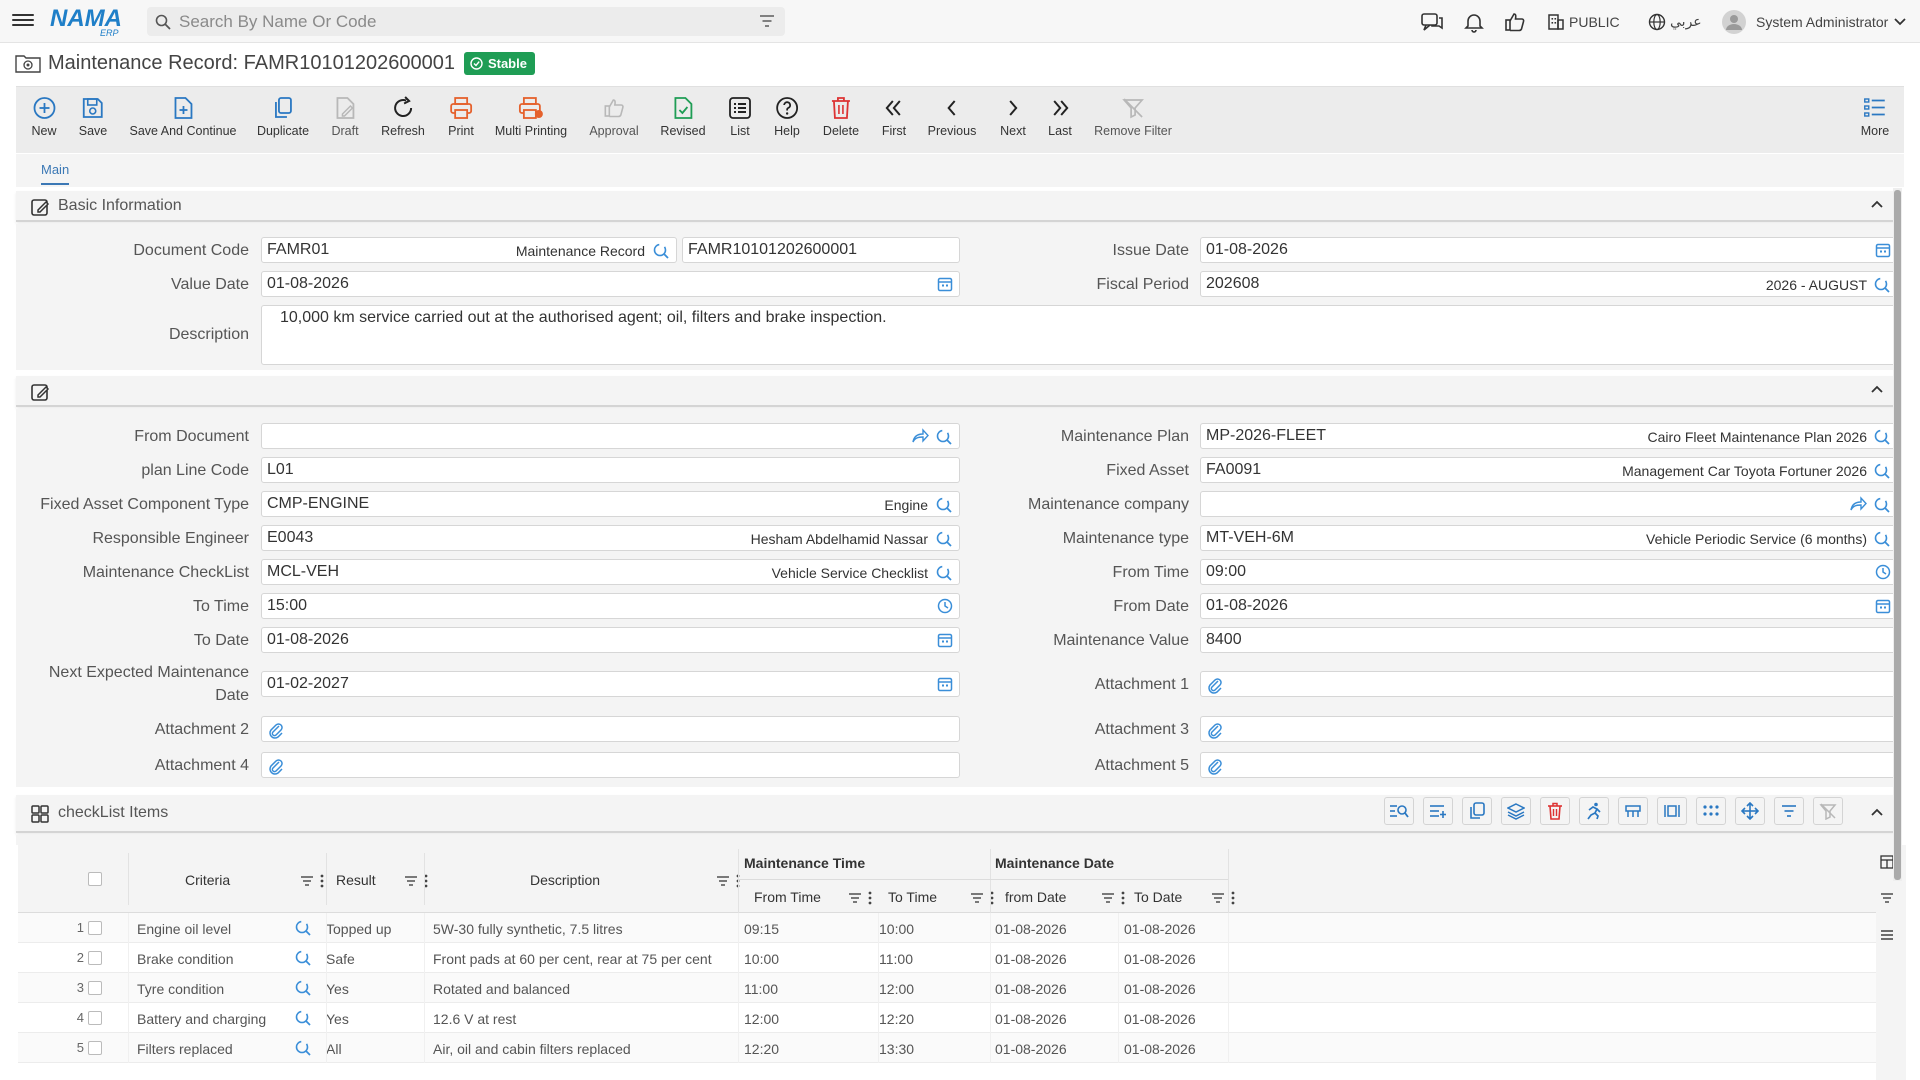 The height and width of the screenshot is (1080, 1920). I want to click on chevron-up-icon, so click(1877, 389).